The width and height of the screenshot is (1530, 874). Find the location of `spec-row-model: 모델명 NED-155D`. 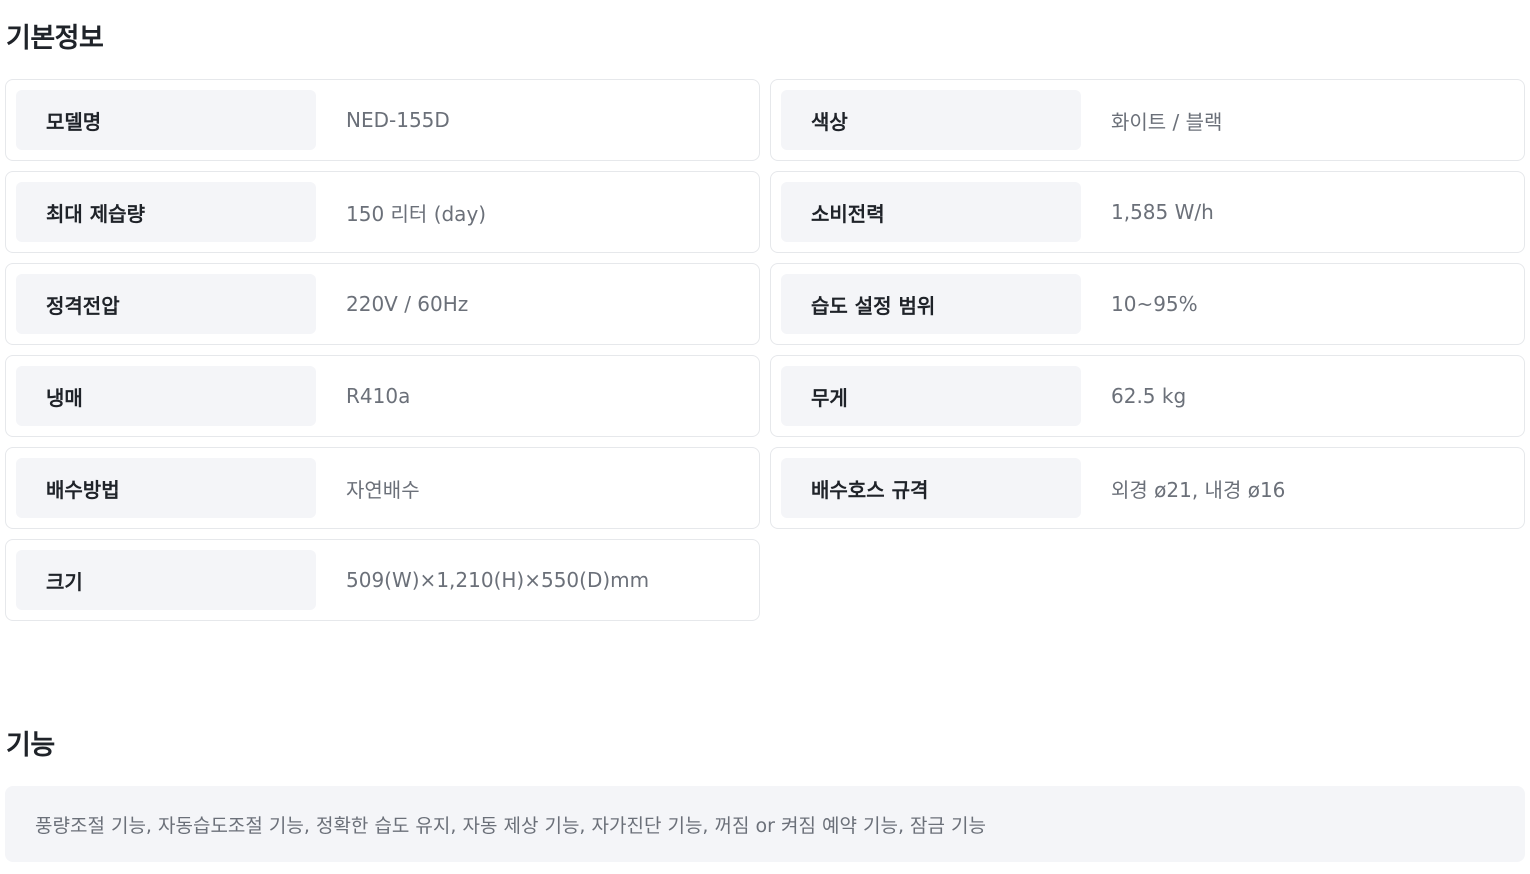

spec-row-model: 모델명 NED-155D is located at coordinates (382, 120).